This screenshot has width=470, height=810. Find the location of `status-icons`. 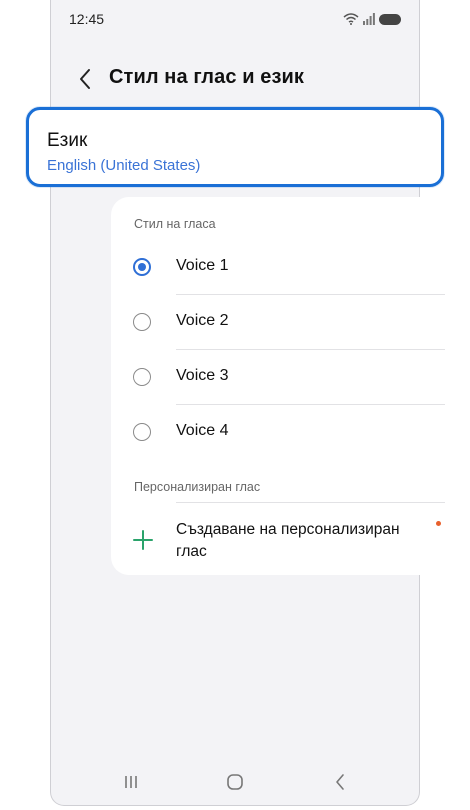

status-icons is located at coordinates (372, 19).